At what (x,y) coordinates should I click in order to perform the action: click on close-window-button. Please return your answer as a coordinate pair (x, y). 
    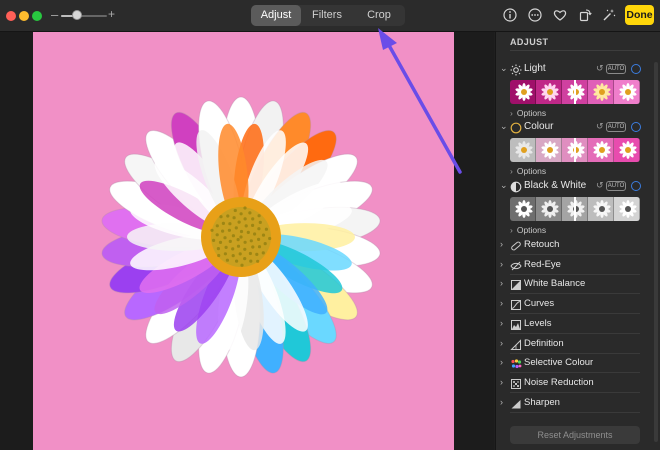
    Looking at the image, I should click on (11, 16).